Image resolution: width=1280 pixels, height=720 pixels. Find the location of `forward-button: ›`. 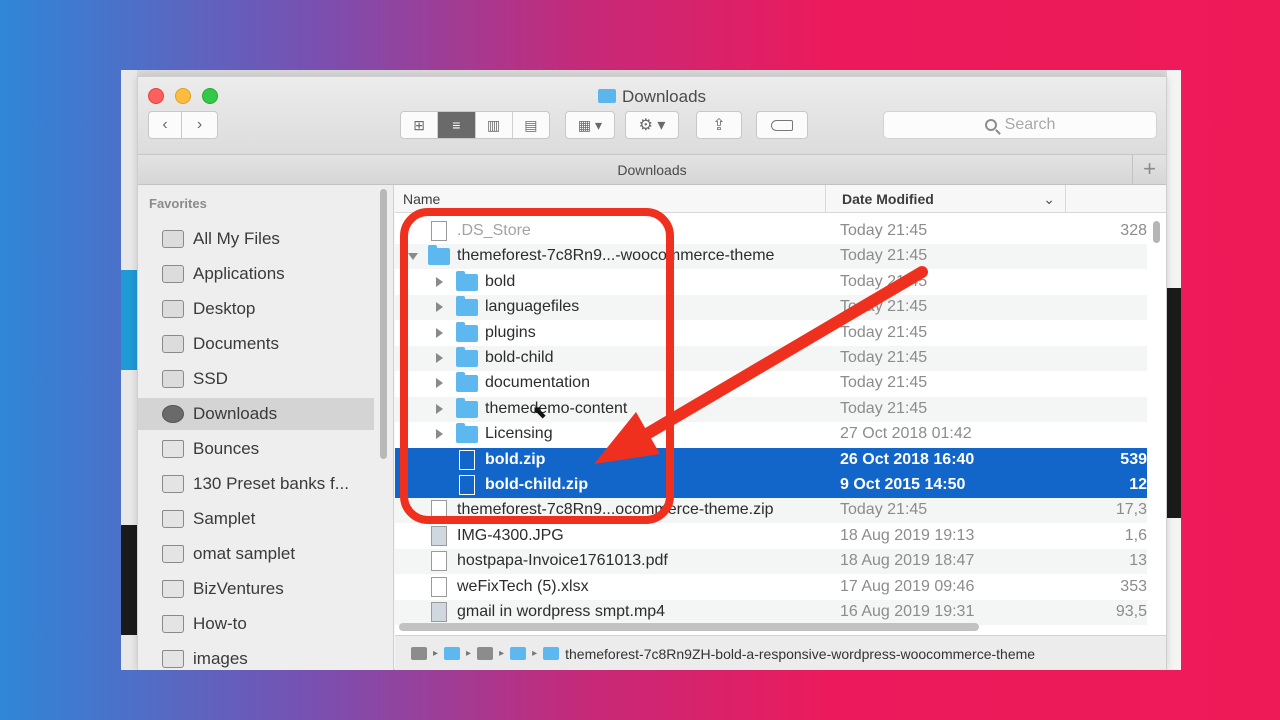

forward-button: › is located at coordinates (200, 125).